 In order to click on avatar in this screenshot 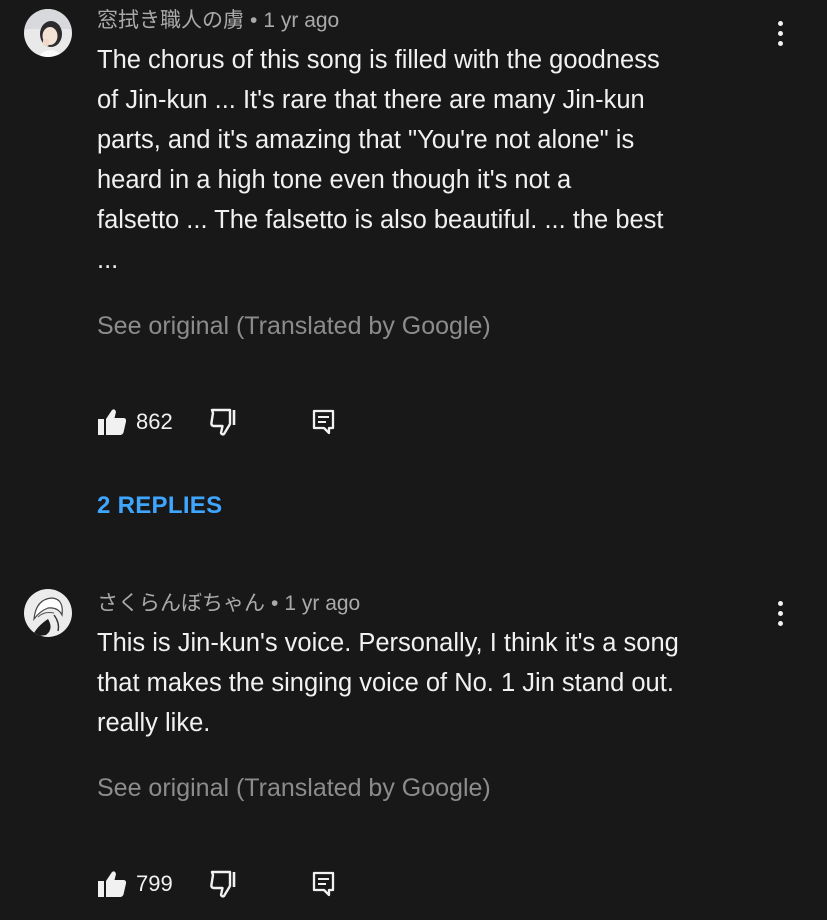, I will do `click(48, 613)`.